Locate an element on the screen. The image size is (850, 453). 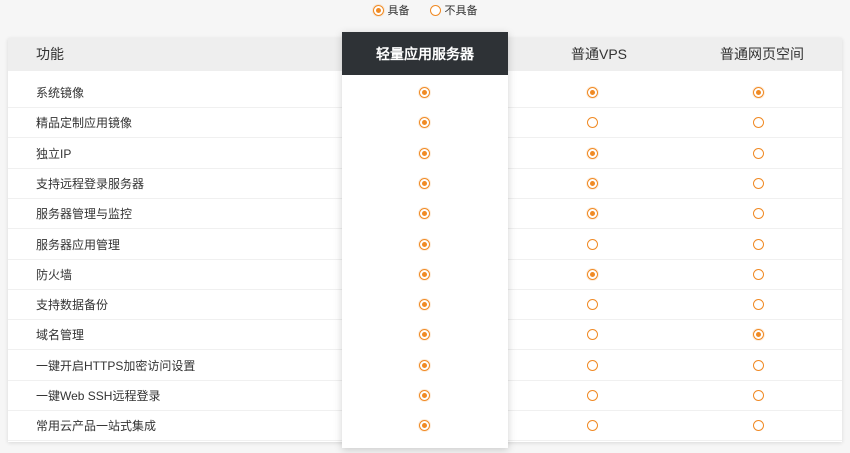
legend: 具备 不具备 is located at coordinates (425, 10).